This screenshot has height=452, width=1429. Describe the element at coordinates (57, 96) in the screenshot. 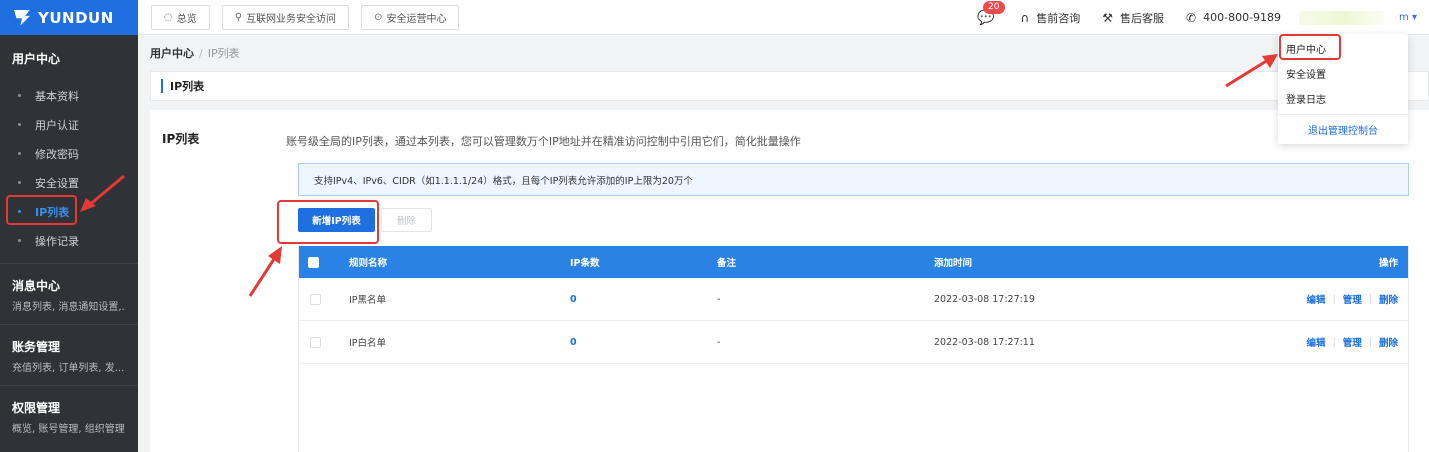

I see `sidebar-item-label: 基本资料` at that location.